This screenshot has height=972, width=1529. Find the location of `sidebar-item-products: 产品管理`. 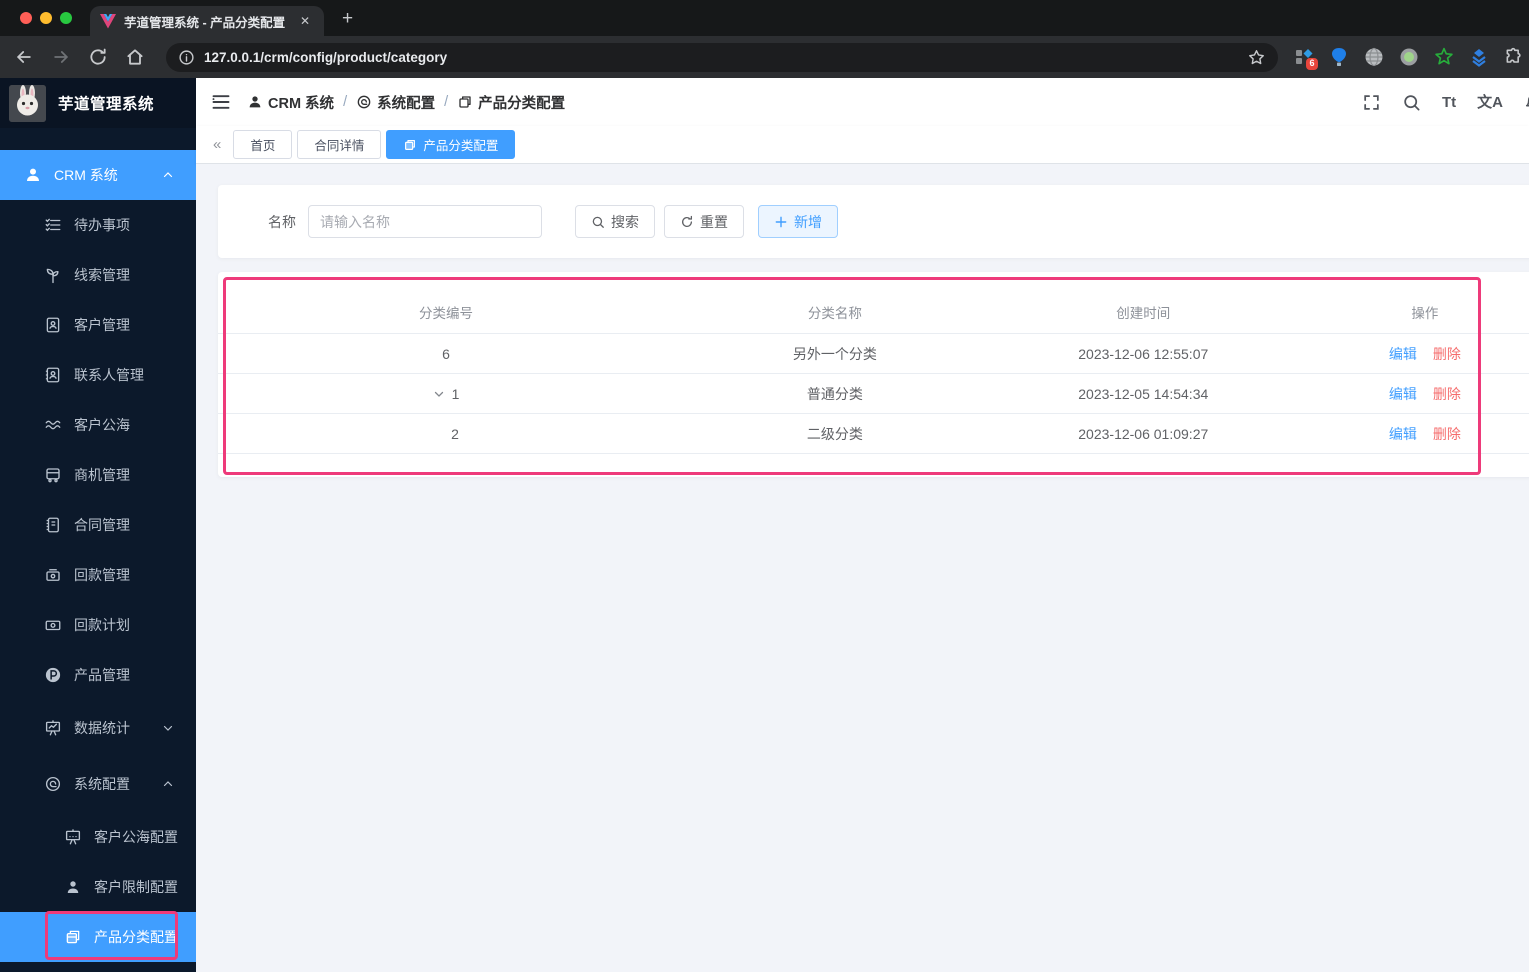

sidebar-item-products: 产品管理 is located at coordinates (98, 675).